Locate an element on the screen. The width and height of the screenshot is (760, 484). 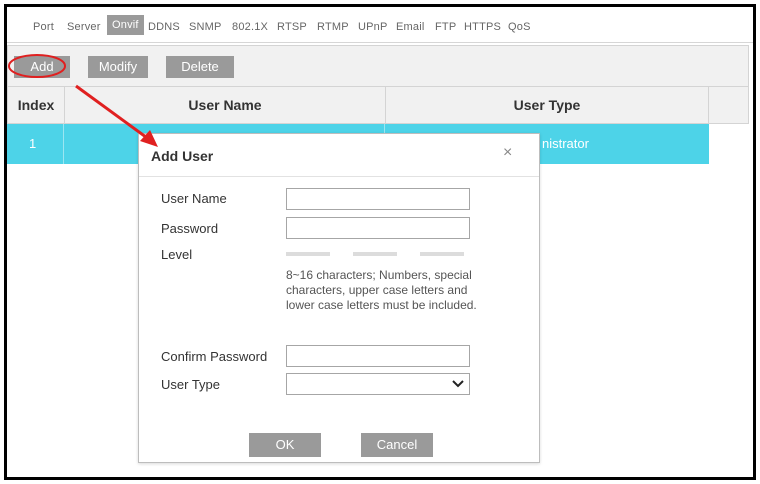
level-label: Level is located at coordinates (177, 254).